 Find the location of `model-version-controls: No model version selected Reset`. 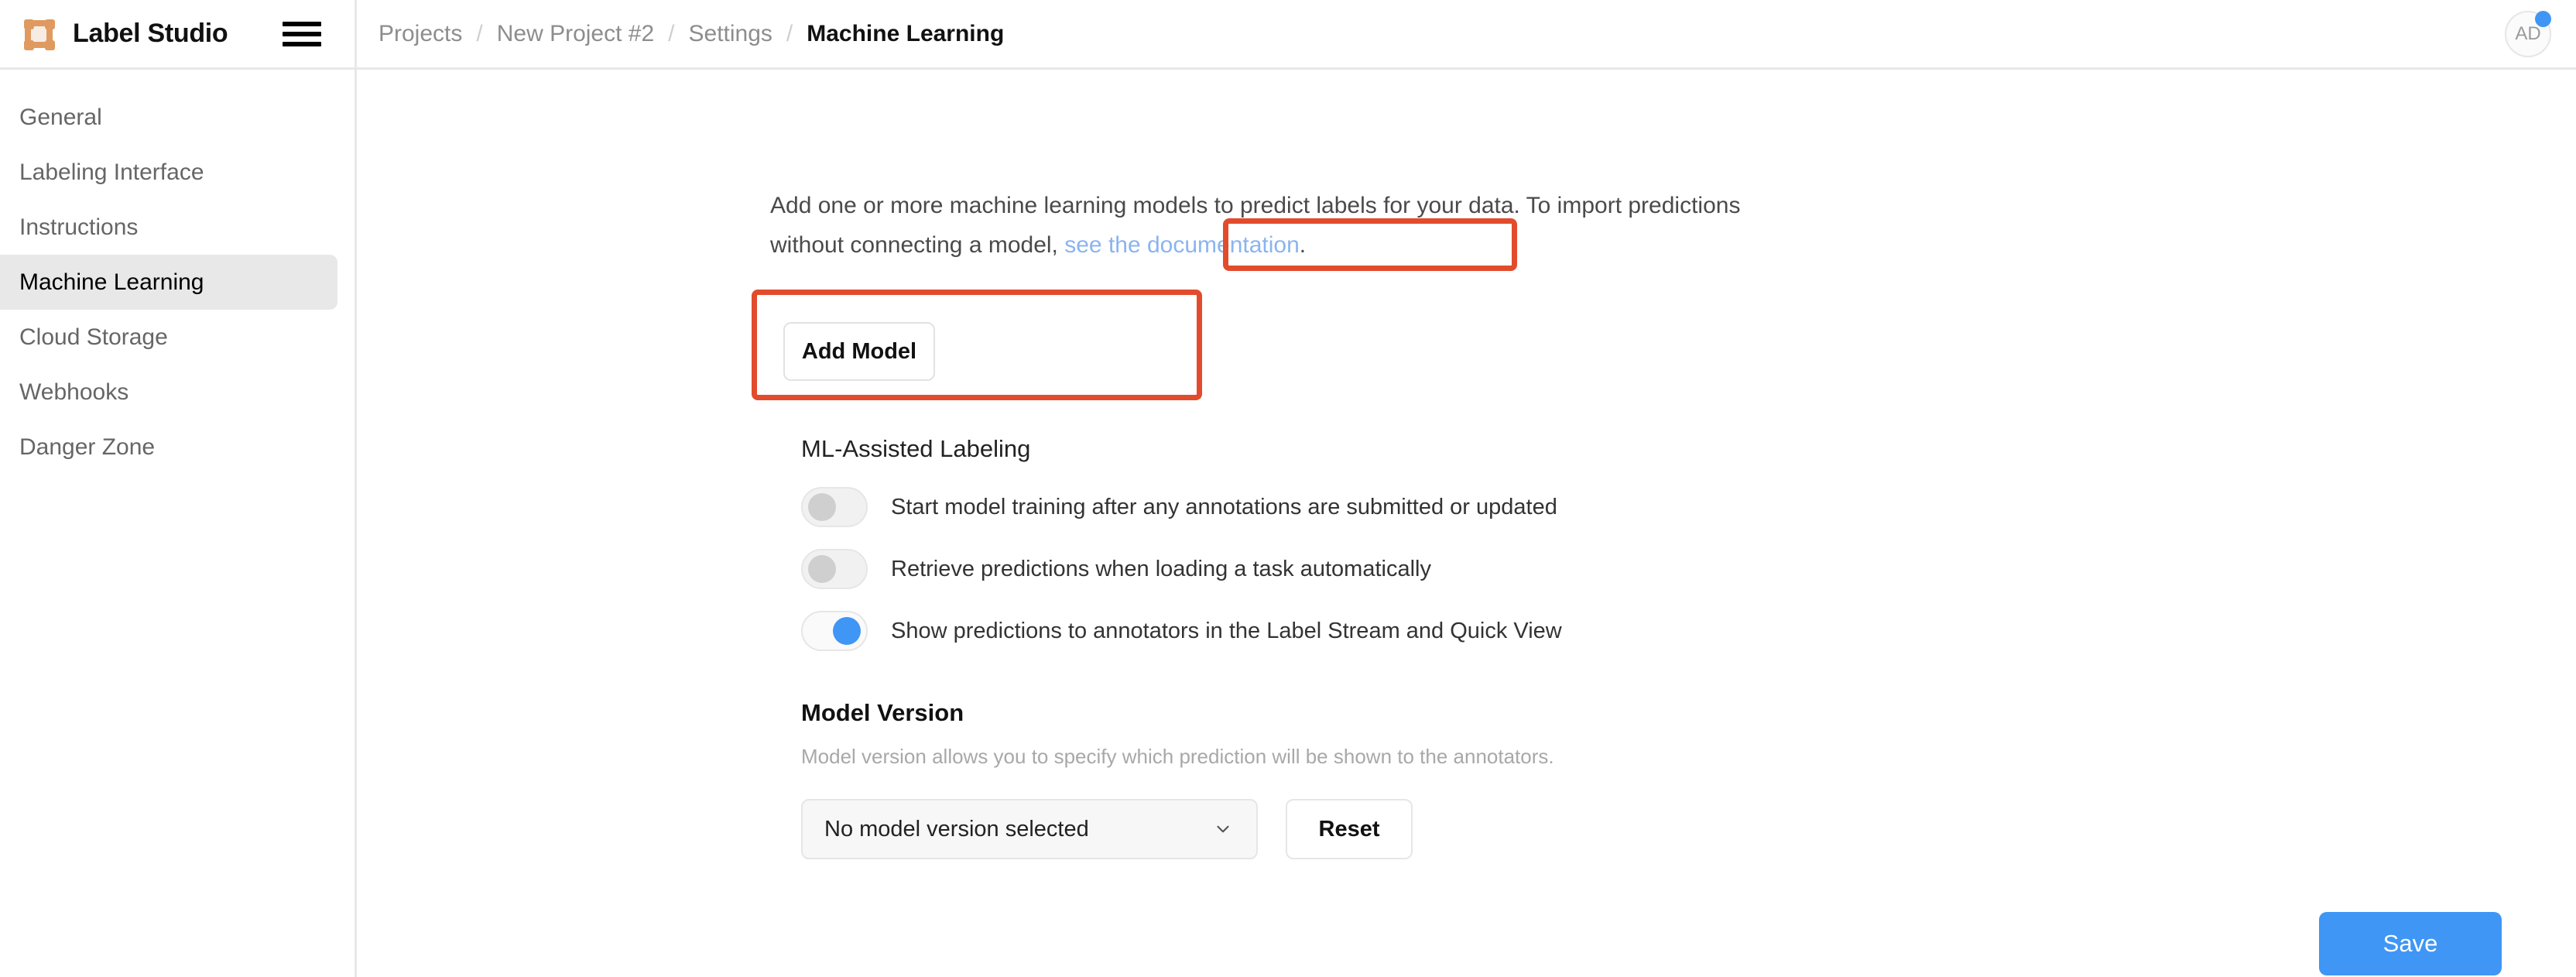

model-version-controls: No model version selected Reset is located at coordinates (1107, 829).